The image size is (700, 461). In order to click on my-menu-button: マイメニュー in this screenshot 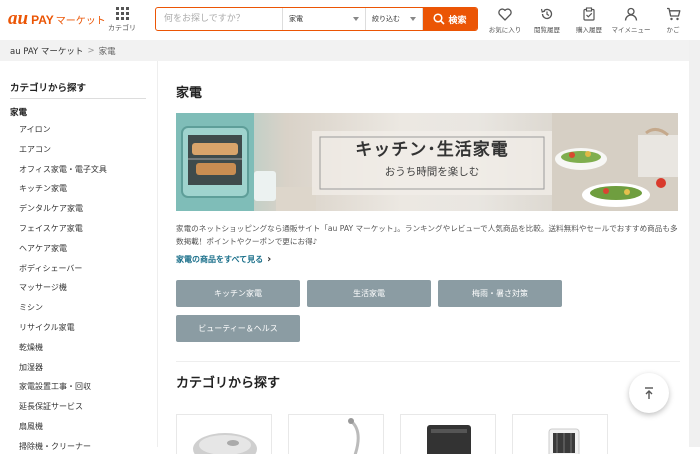, I will do `click(631, 20)`.